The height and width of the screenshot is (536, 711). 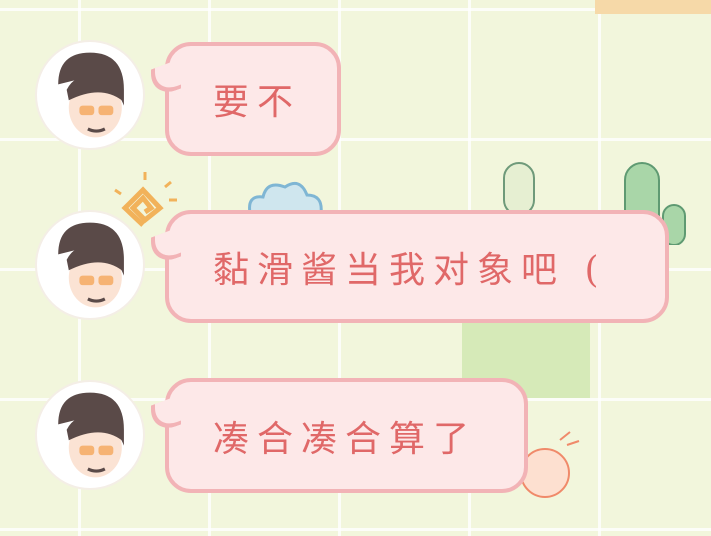 I want to click on message-bubble: 要不, so click(x=253, y=99).